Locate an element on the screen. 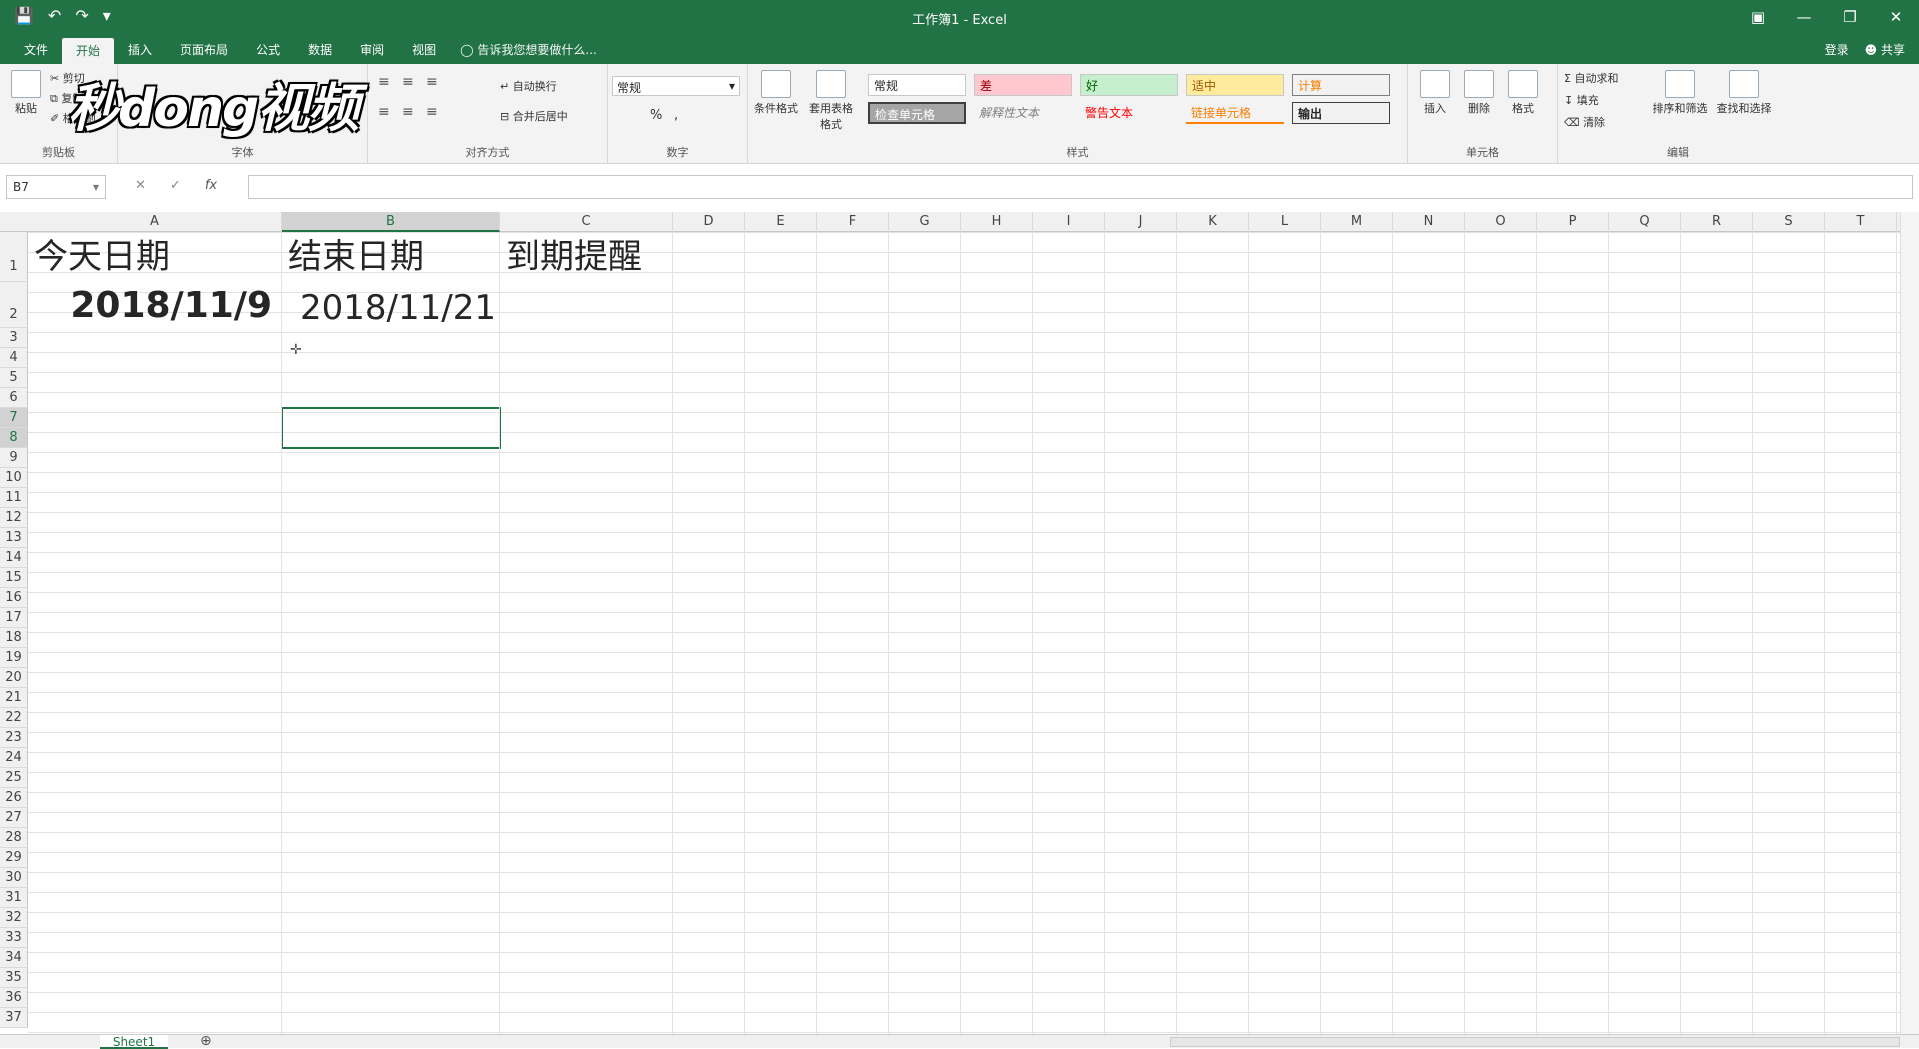  align-bottom-icon: ≡ is located at coordinates (432, 82).